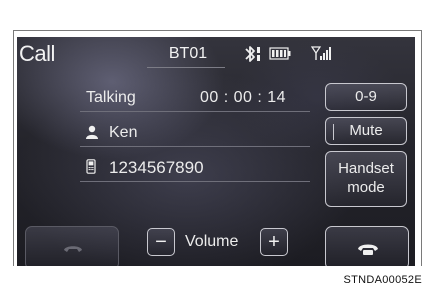  What do you see at coordinates (368, 249) in the screenshot?
I see `end-call-icon` at bounding box center [368, 249].